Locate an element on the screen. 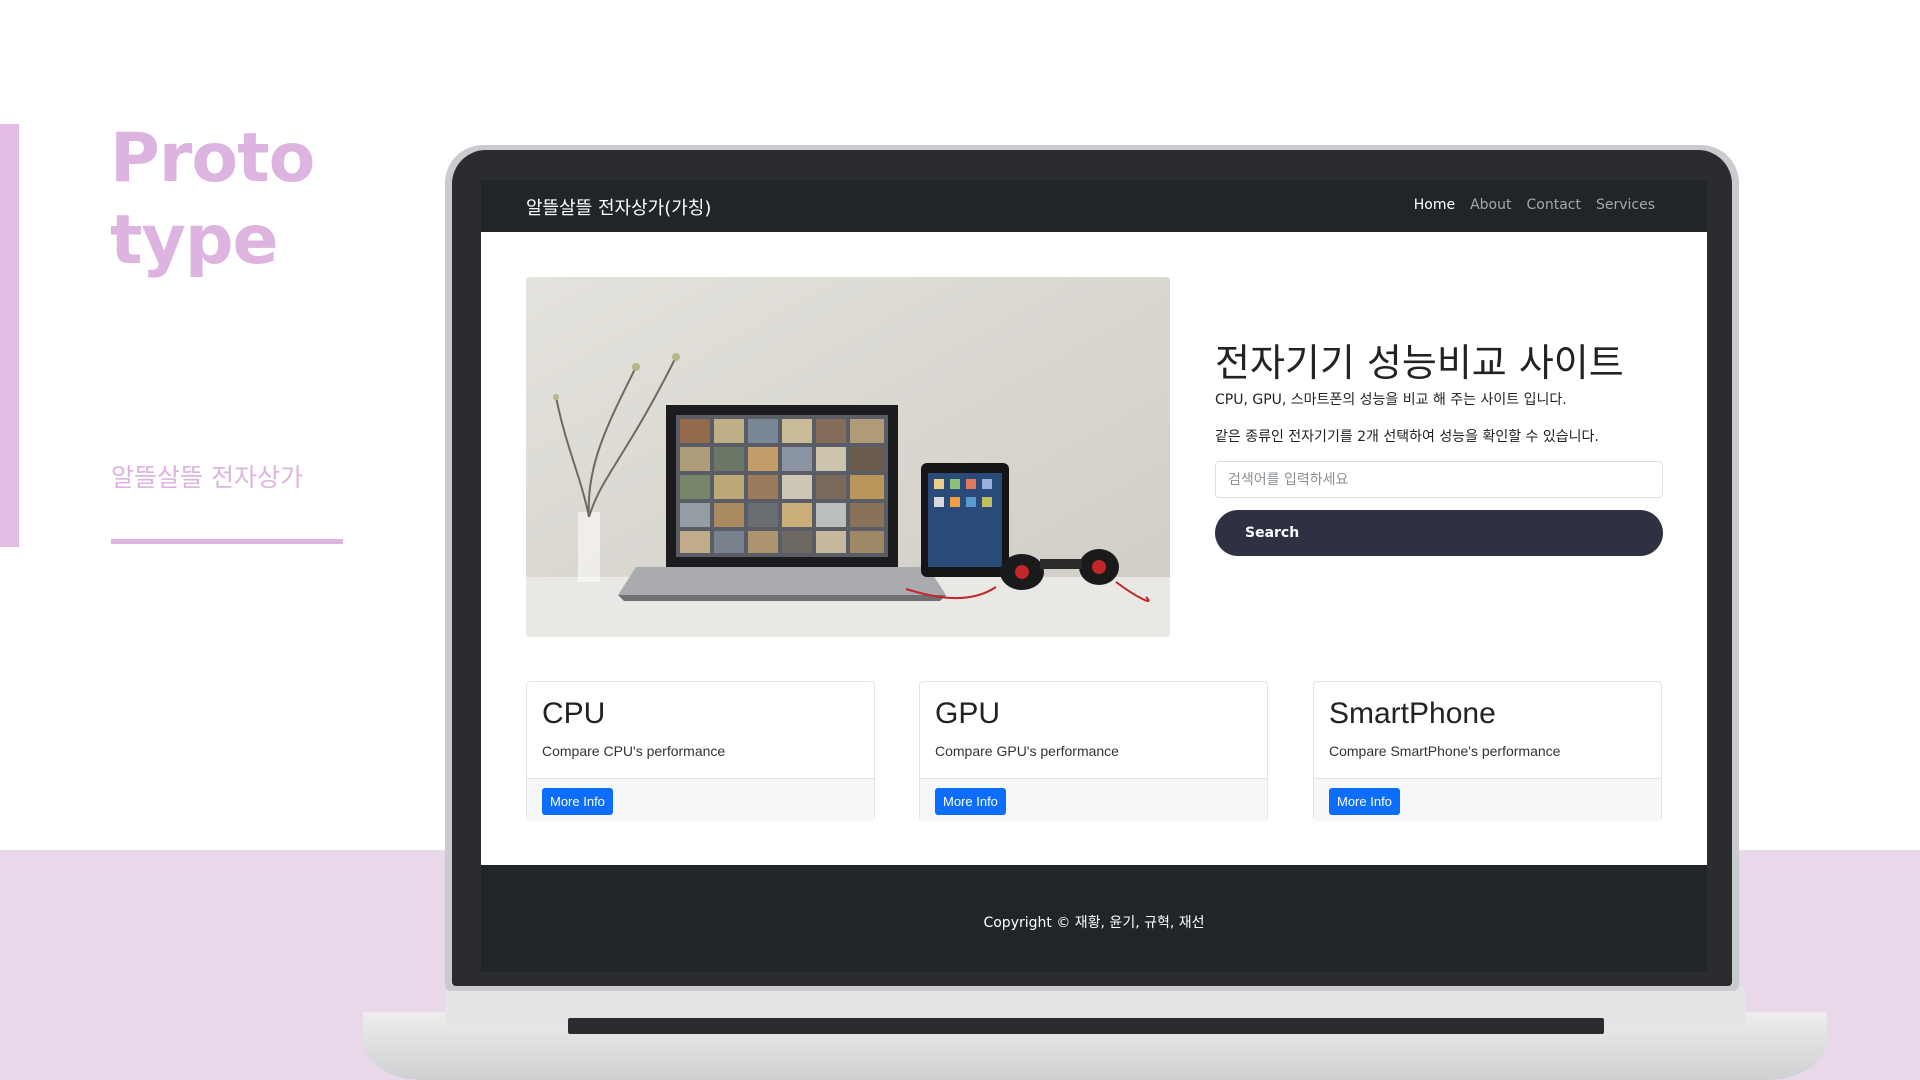 This screenshot has height=1080, width=1920. card-title: SmartPhone is located at coordinates (1412, 713).